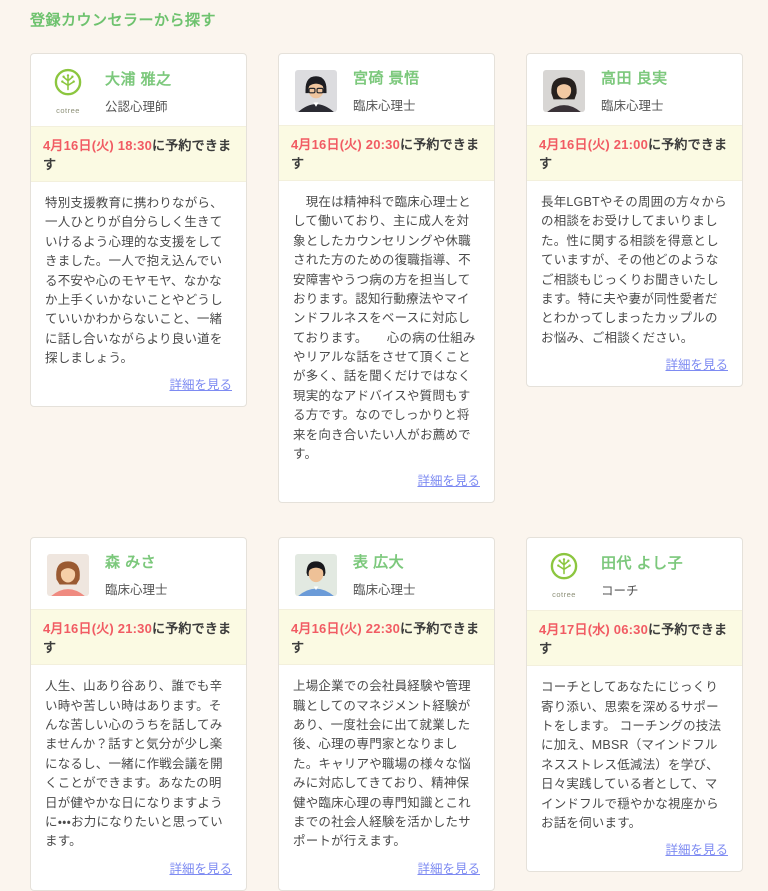  What do you see at coordinates (136, 106) in the screenshot?
I see `counselor-title: 公認心理師` at bounding box center [136, 106].